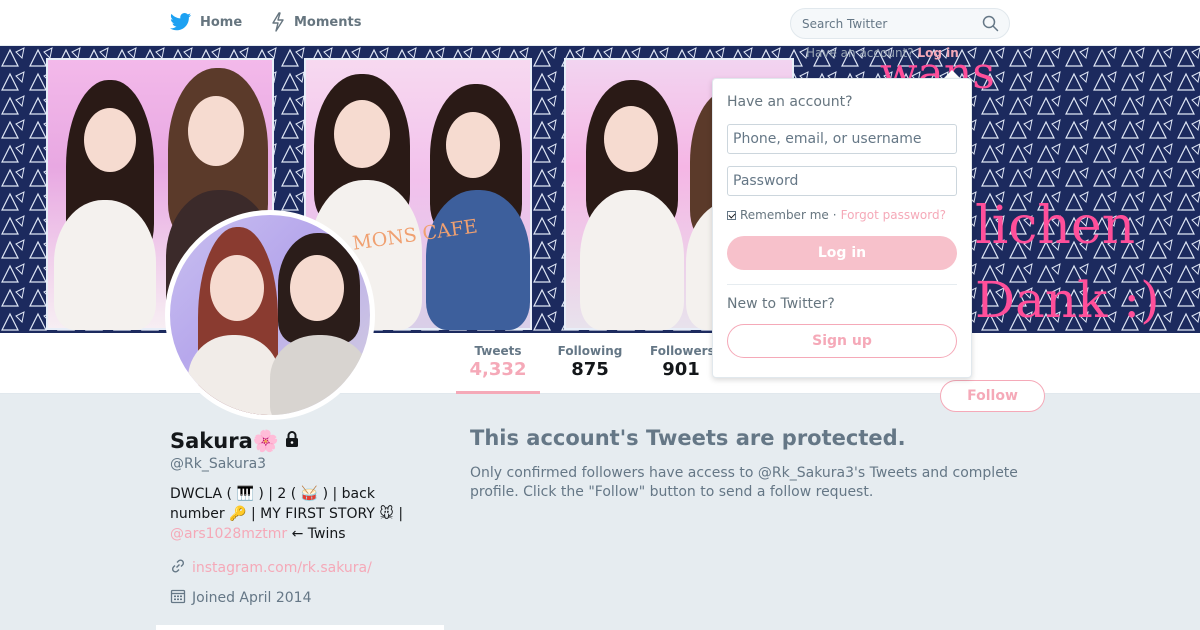 The width and height of the screenshot is (1200, 630). Describe the element at coordinates (328, 22) in the screenshot. I see `nav-moments-label: Moments` at that location.